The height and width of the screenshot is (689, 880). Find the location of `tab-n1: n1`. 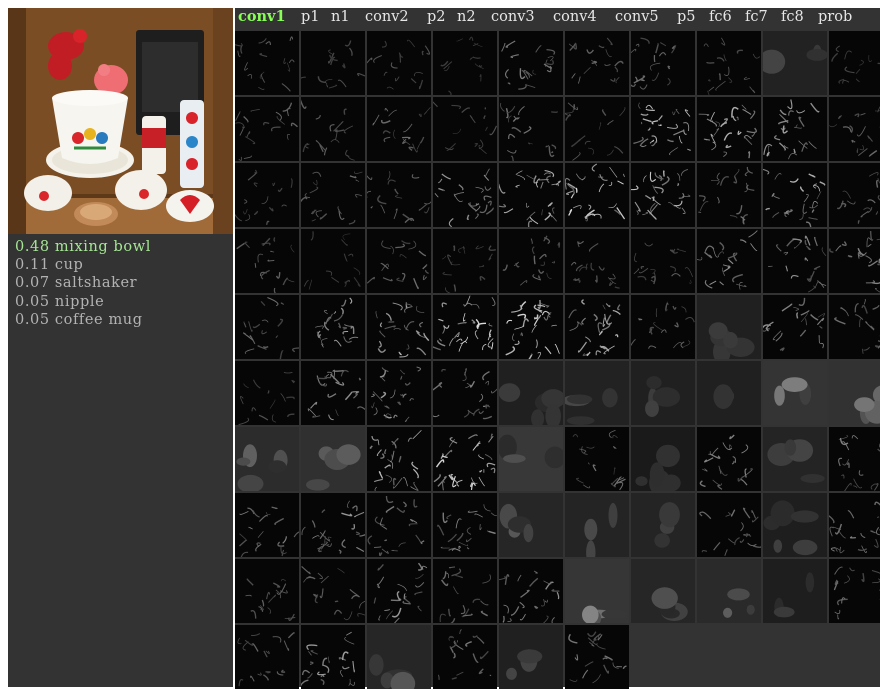

tab-n1: n1 is located at coordinates (340, 17).